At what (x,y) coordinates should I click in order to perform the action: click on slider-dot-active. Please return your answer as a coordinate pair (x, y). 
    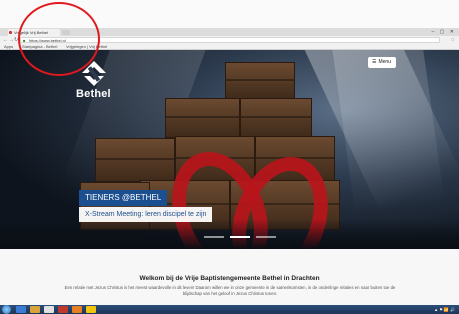
    Looking at the image, I should click on (240, 237).